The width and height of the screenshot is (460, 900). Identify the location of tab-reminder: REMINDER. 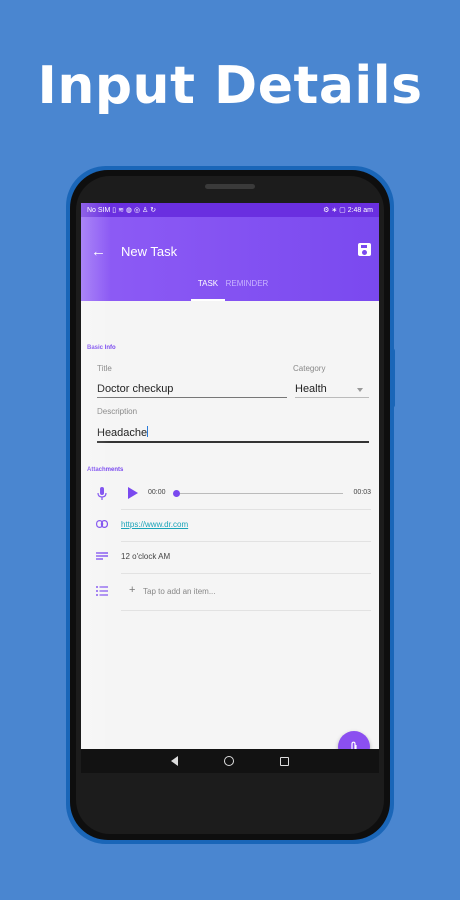
(247, 285).